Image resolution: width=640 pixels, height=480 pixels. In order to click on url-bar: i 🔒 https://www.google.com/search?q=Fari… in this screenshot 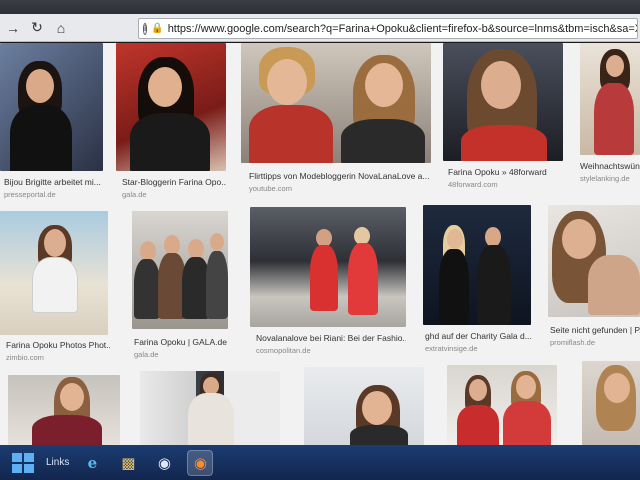, I will do `click(388, 28)`.